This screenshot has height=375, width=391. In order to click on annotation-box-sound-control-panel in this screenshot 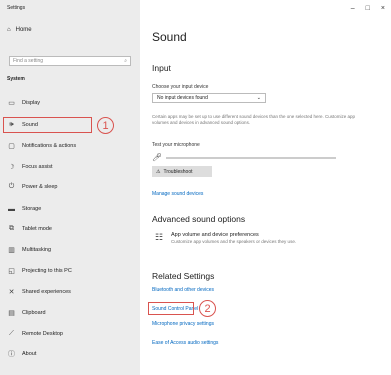, I will do `click(171, 308)`.